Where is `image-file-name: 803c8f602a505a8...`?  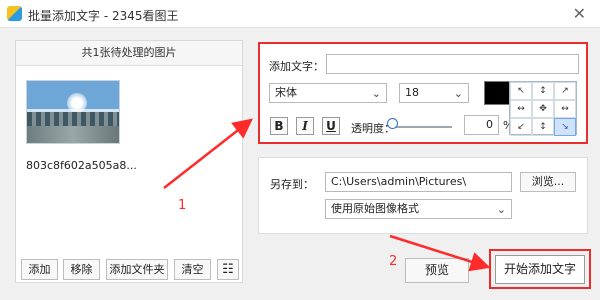 image-file-name: 803c8f602a505a8... is located at coordinates (81, 165).